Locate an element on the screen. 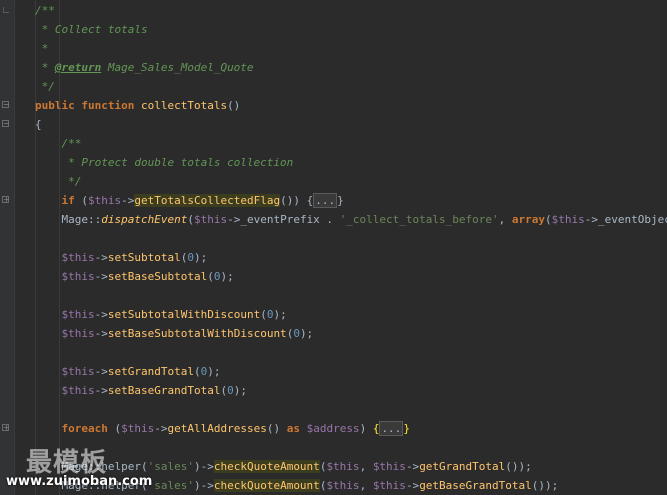 The image size is (667, 495). code-token: setBaseSubtotalWithDiscount is located at coordinates (197, 333).